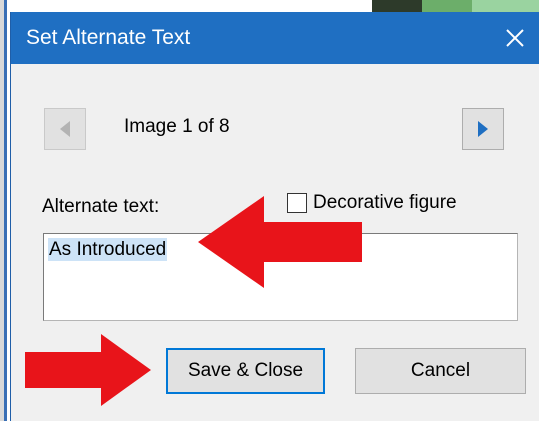 This screenshot has height=421, width=539. I want to click on triangle-right-icon, so click(483, 129).